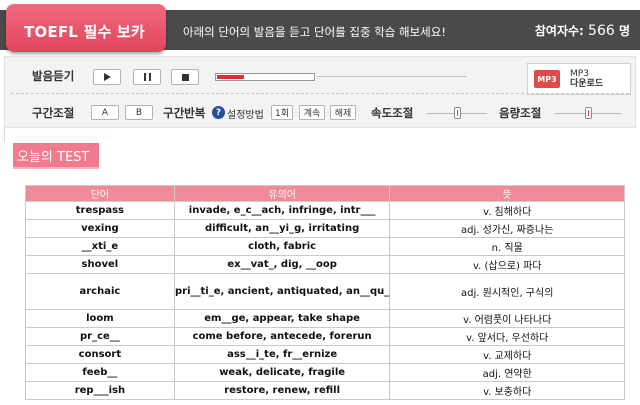 The height and width of the screenshot is (405, 640). What do you see at coordinates (587, 84) in the screenshot?
I see `mp3-label-line2: 다운로드` at bounding box center [587, 84].